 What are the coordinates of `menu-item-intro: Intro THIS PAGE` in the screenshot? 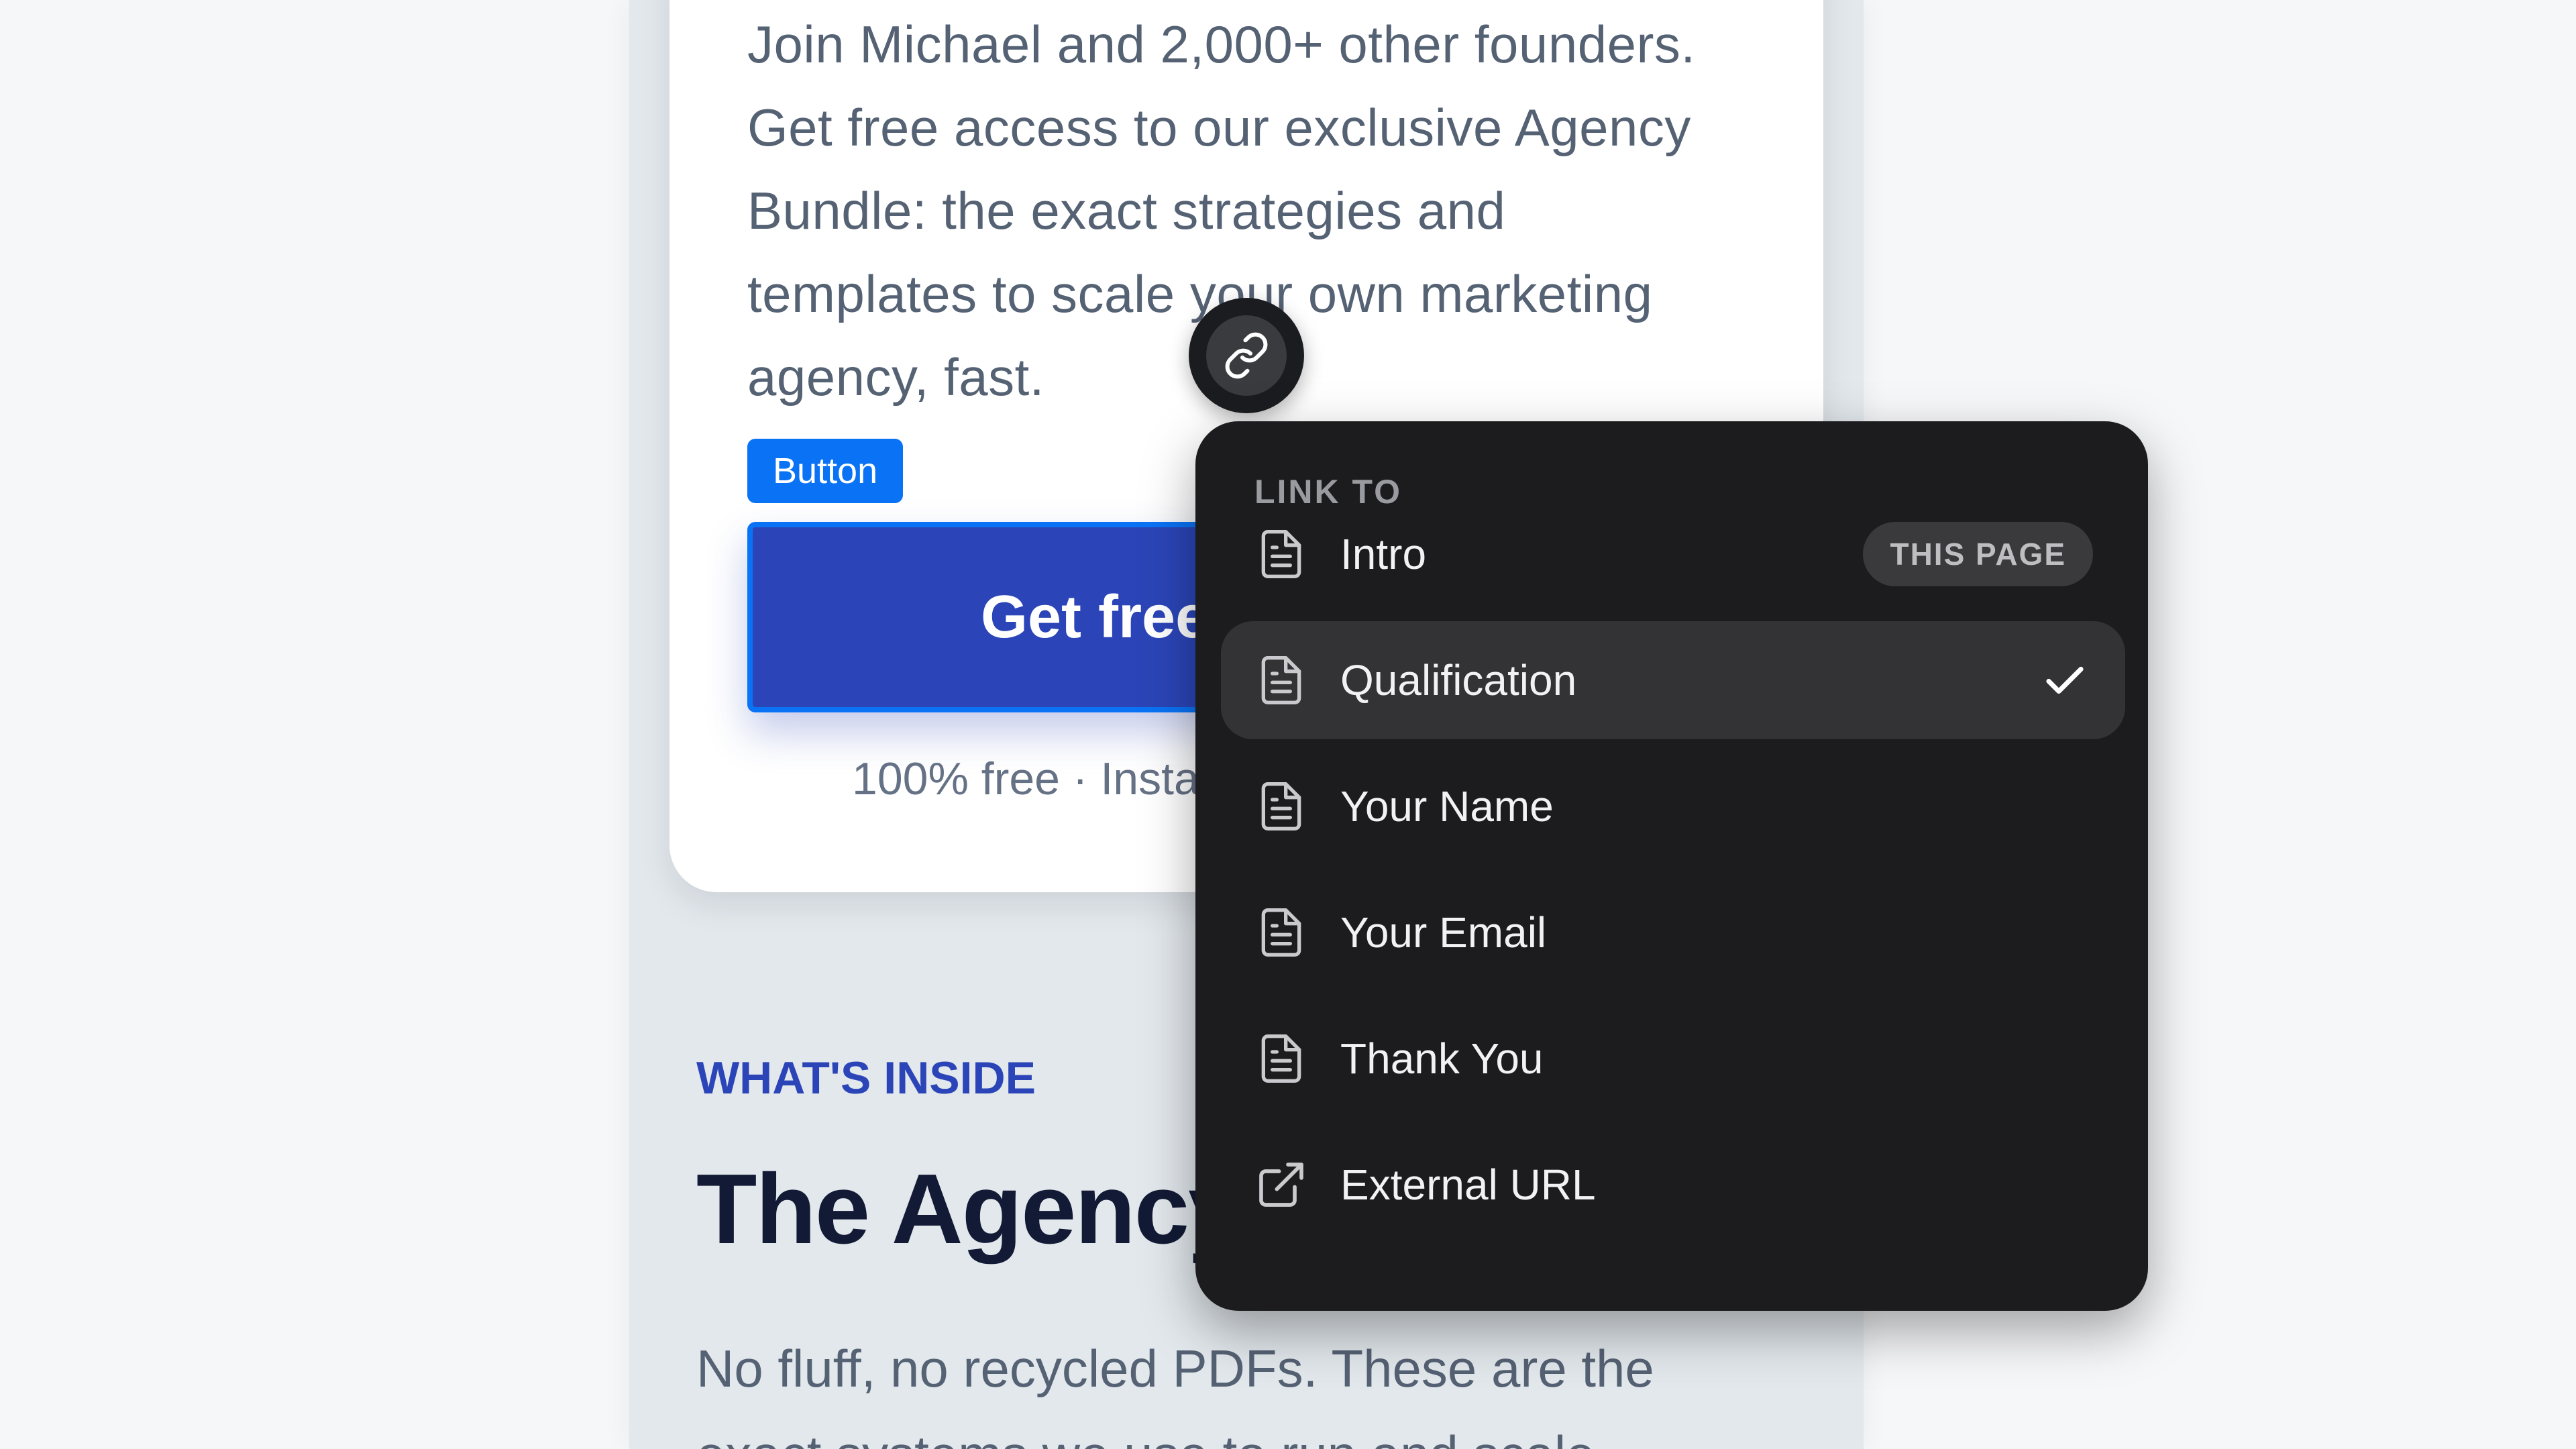 It's located at (1673, 554).